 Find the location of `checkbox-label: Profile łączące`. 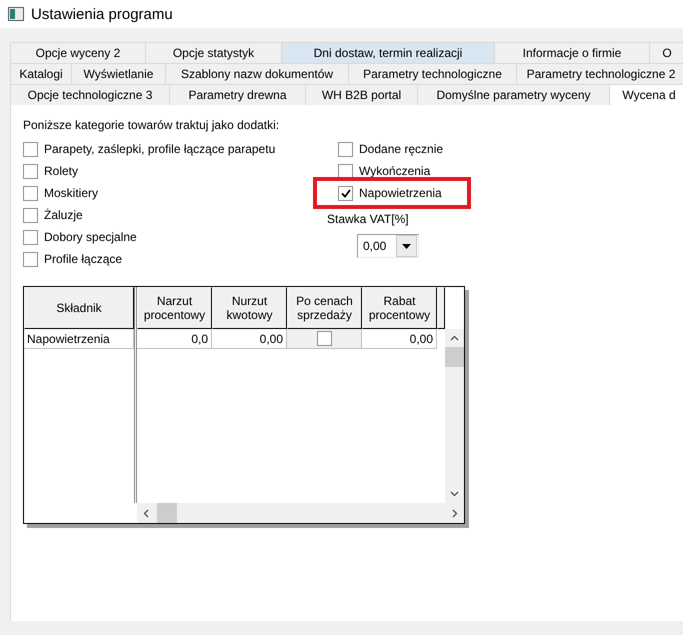

checkbox-label: Profile łączące is located at coordinates (83, 259).